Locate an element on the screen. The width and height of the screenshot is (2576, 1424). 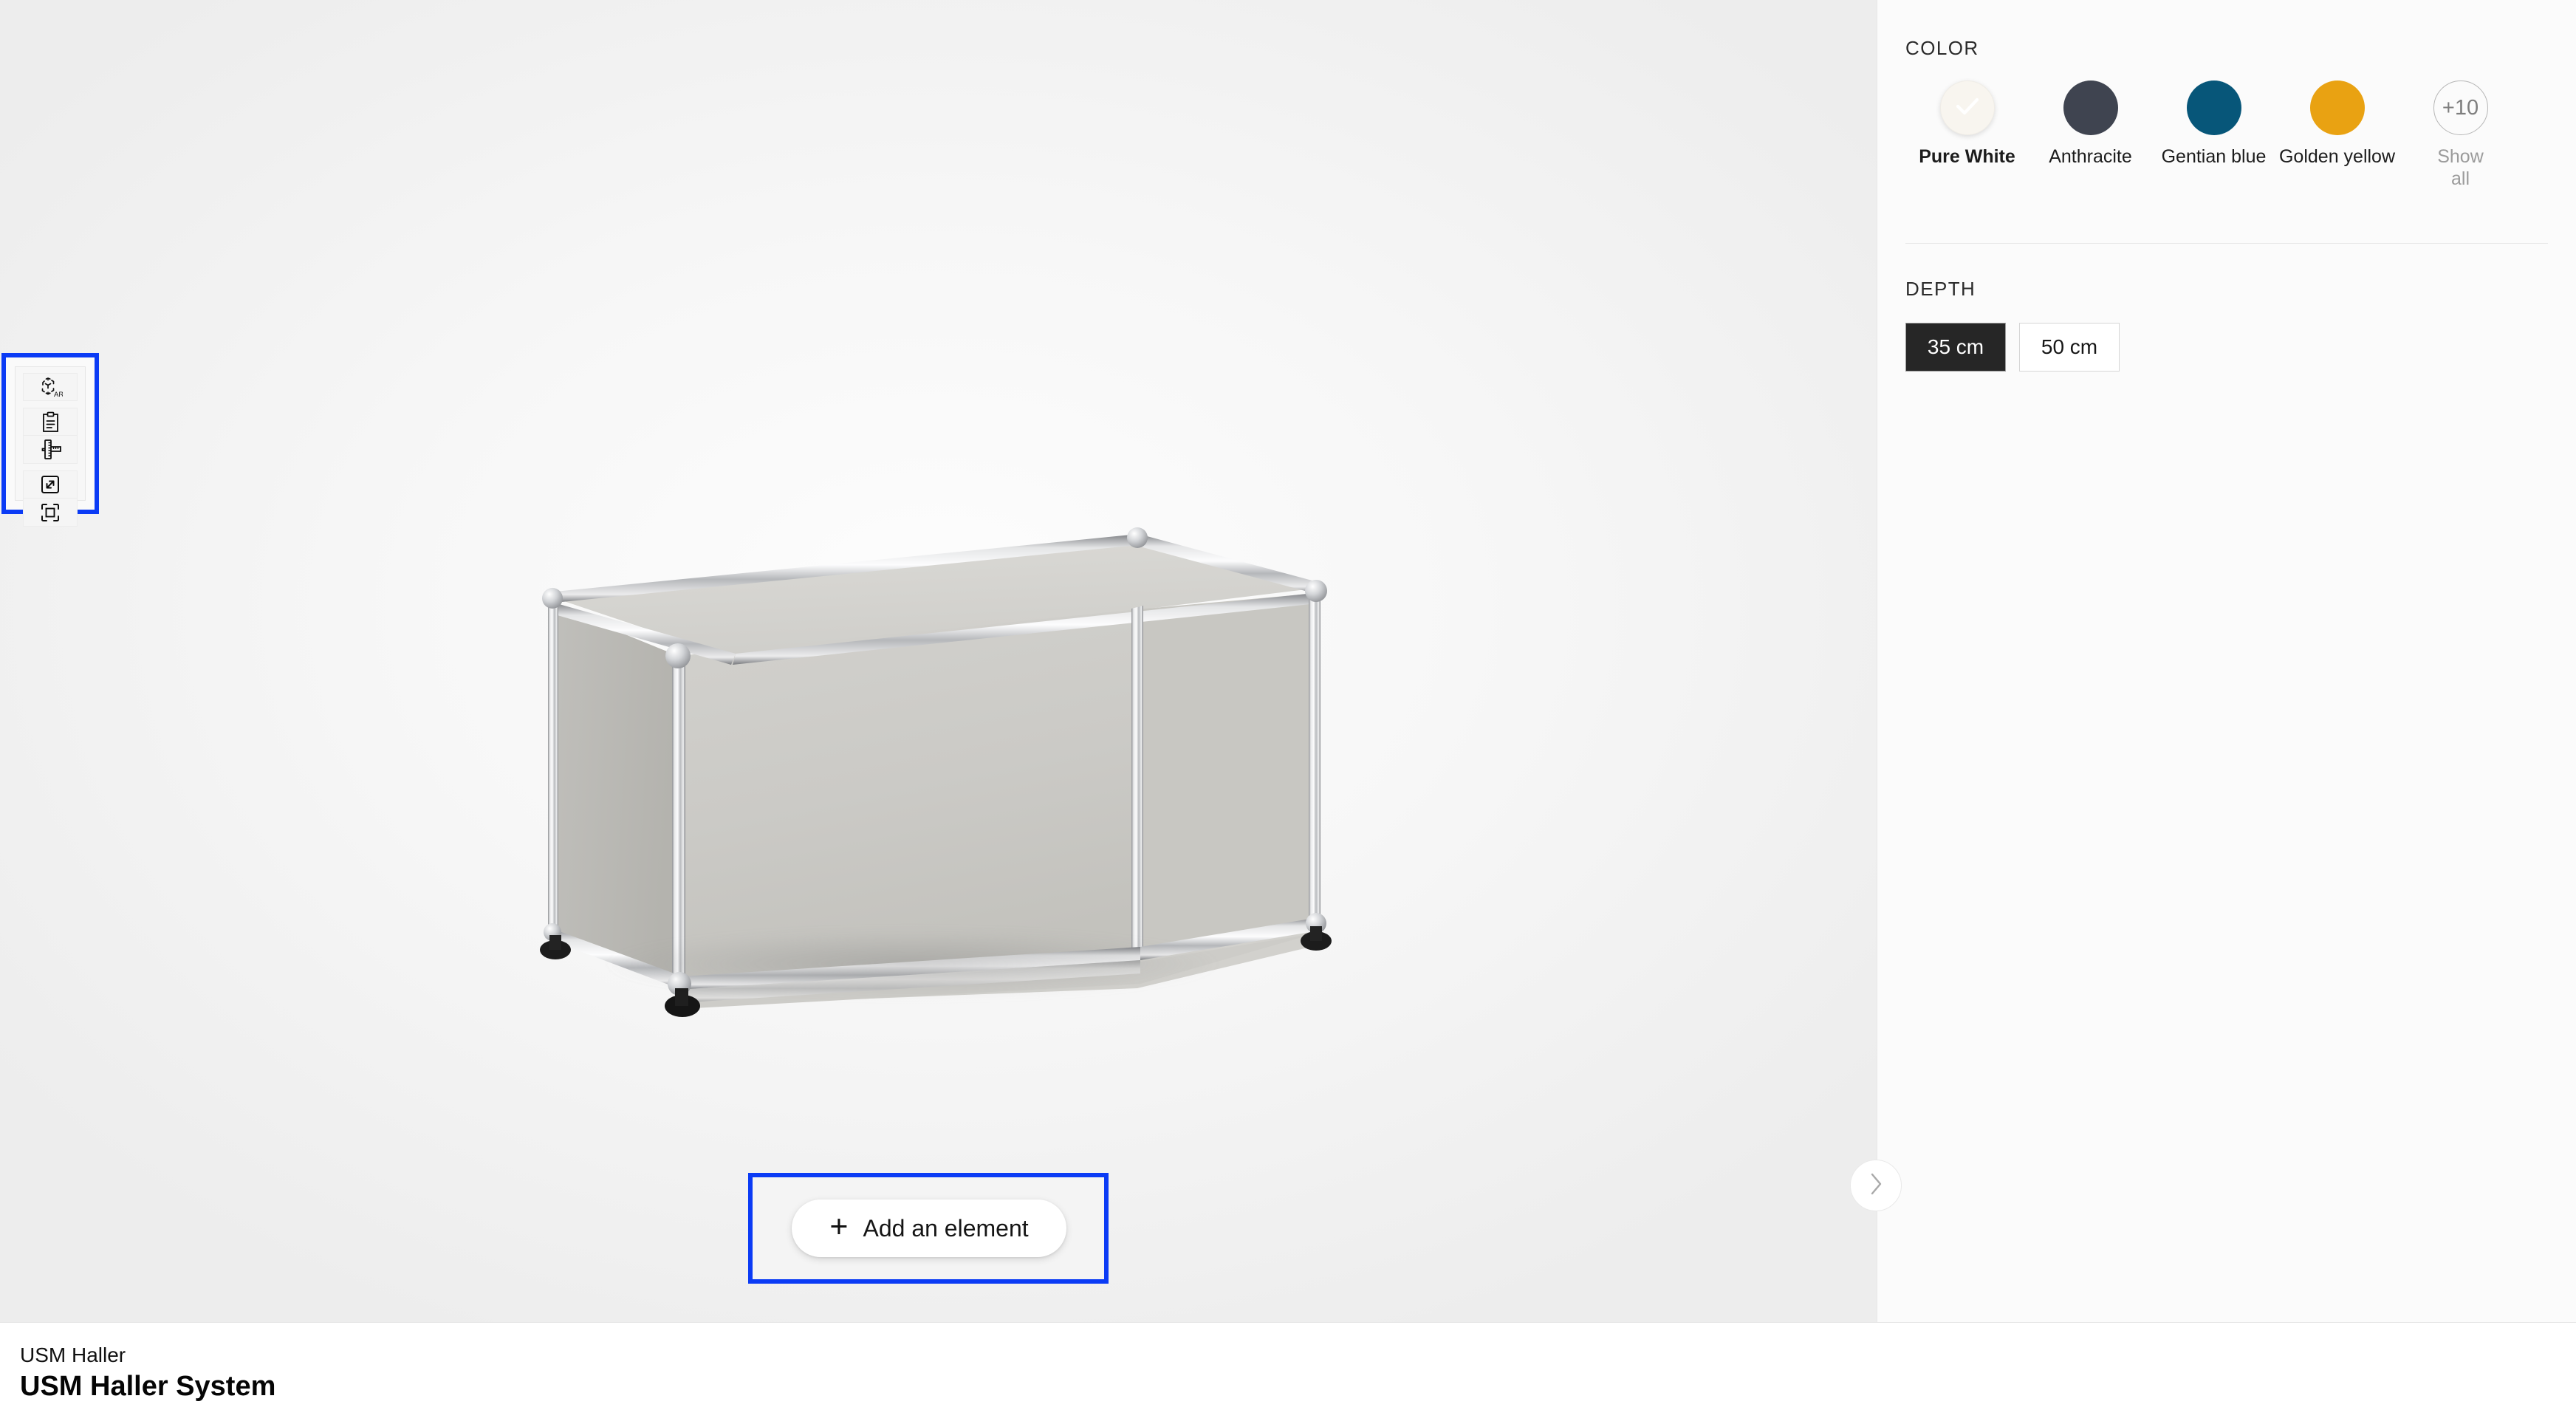
toolbar-group-view is located at coordinates (50, 499).